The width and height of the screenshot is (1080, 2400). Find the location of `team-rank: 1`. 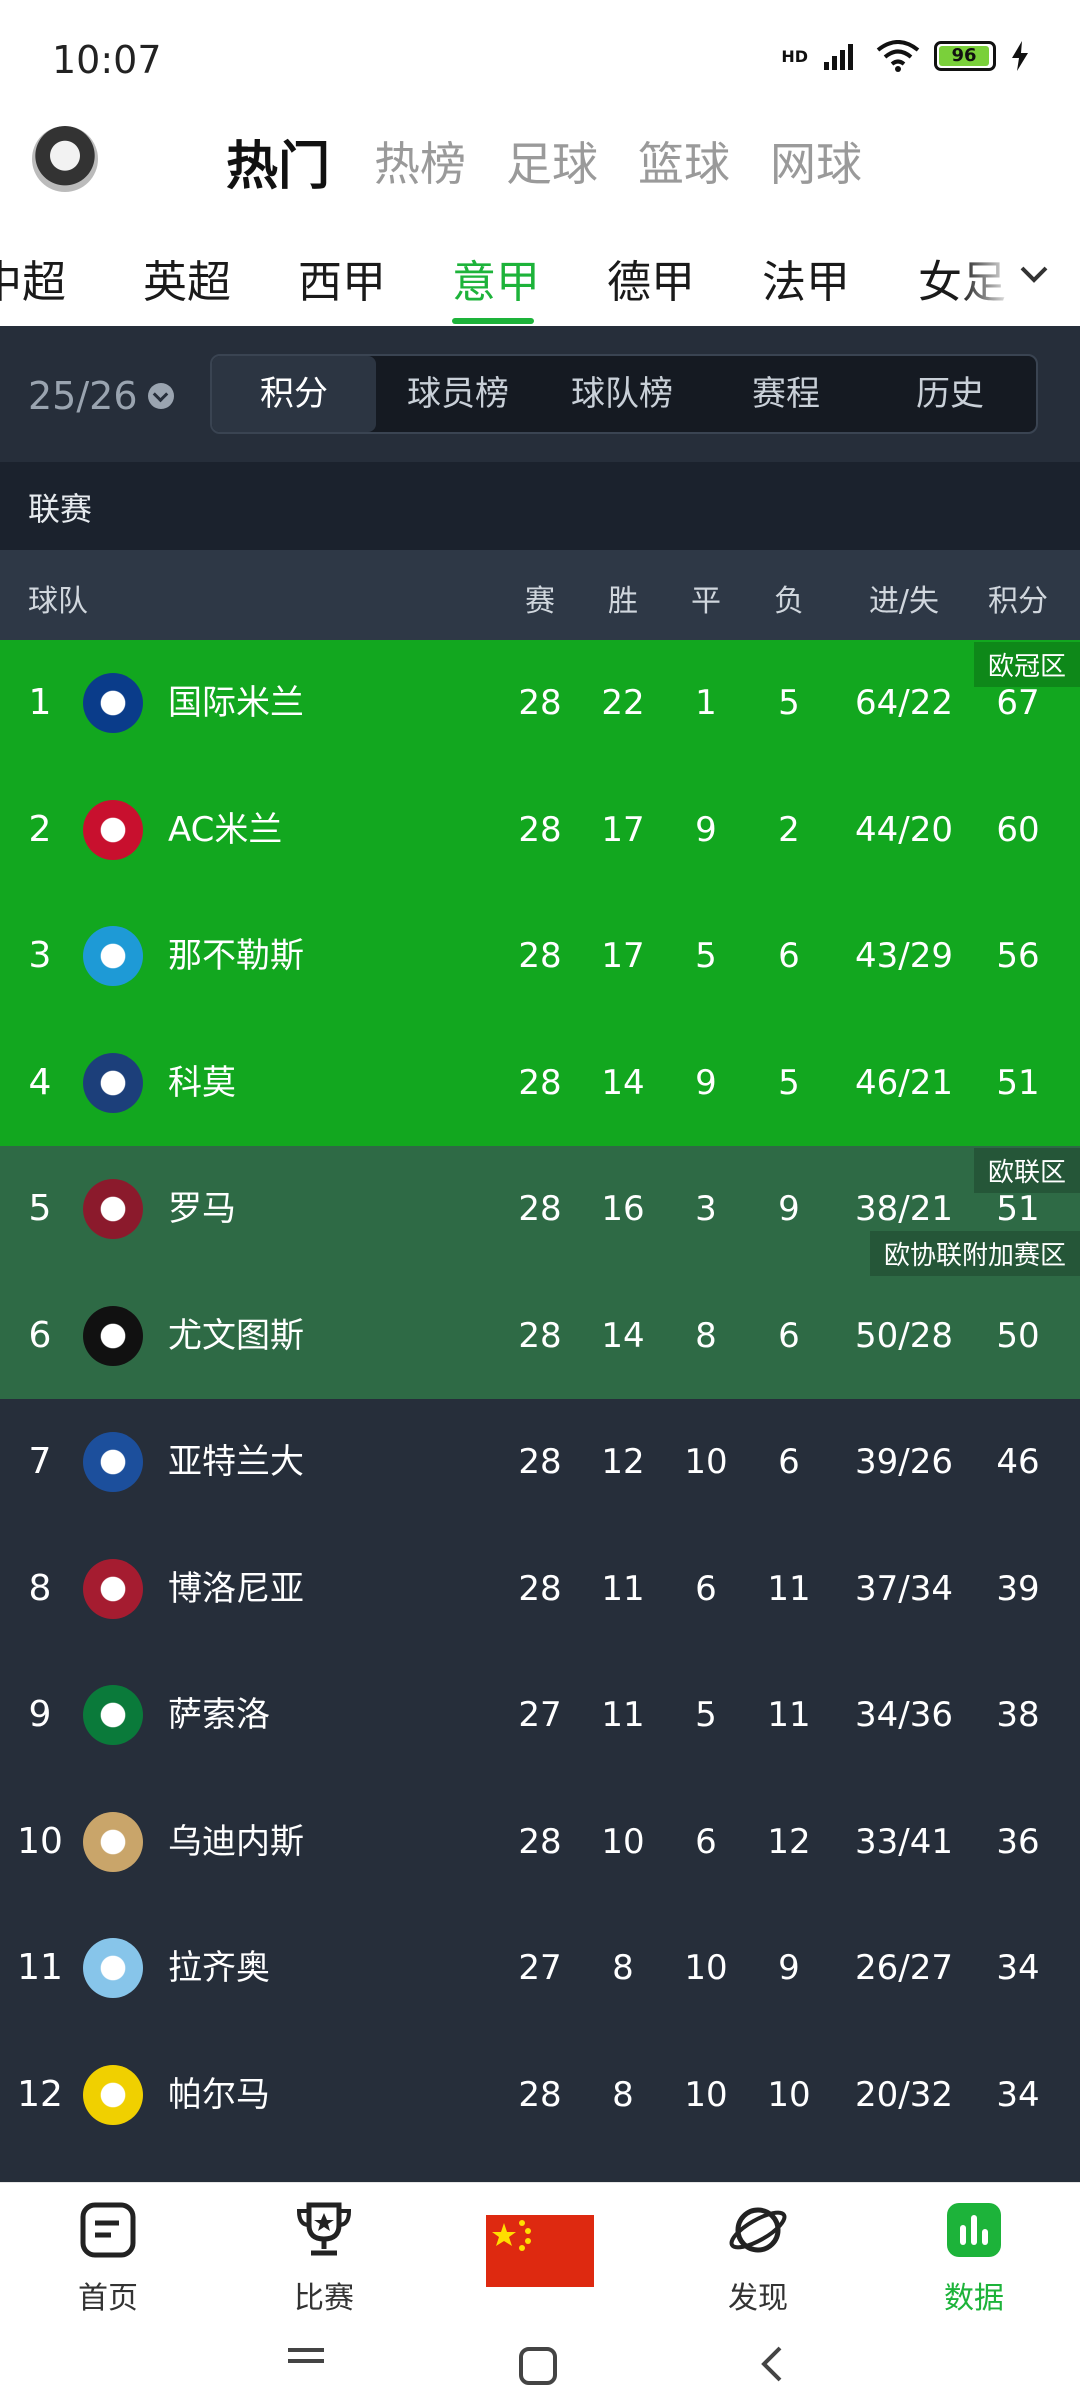

team-rank: 1 is located at coordinates (40, 702).